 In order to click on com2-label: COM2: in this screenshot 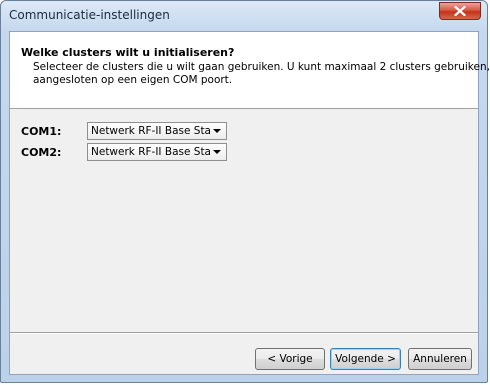, I will do `click(41, 152)`.